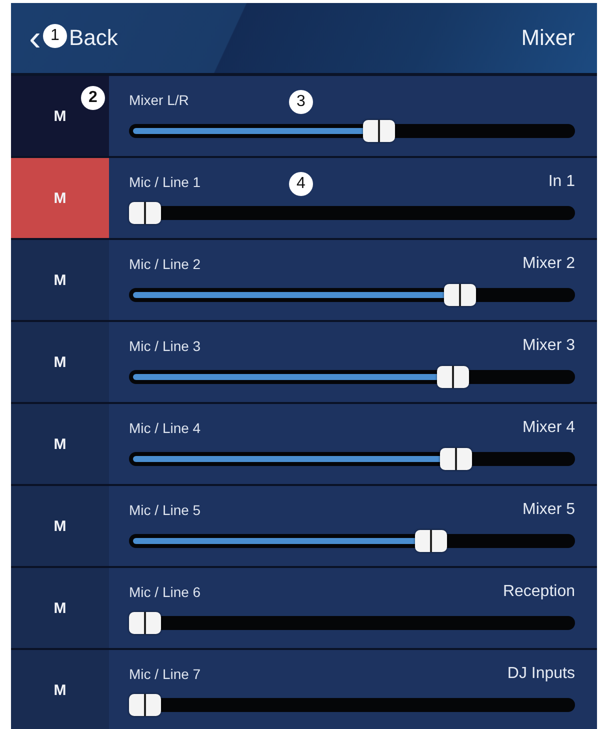  What do you see at coordinates (541, 674) in the screenshot?
I see `output-label: DJ Inputs` at bounding box center [541, 674].